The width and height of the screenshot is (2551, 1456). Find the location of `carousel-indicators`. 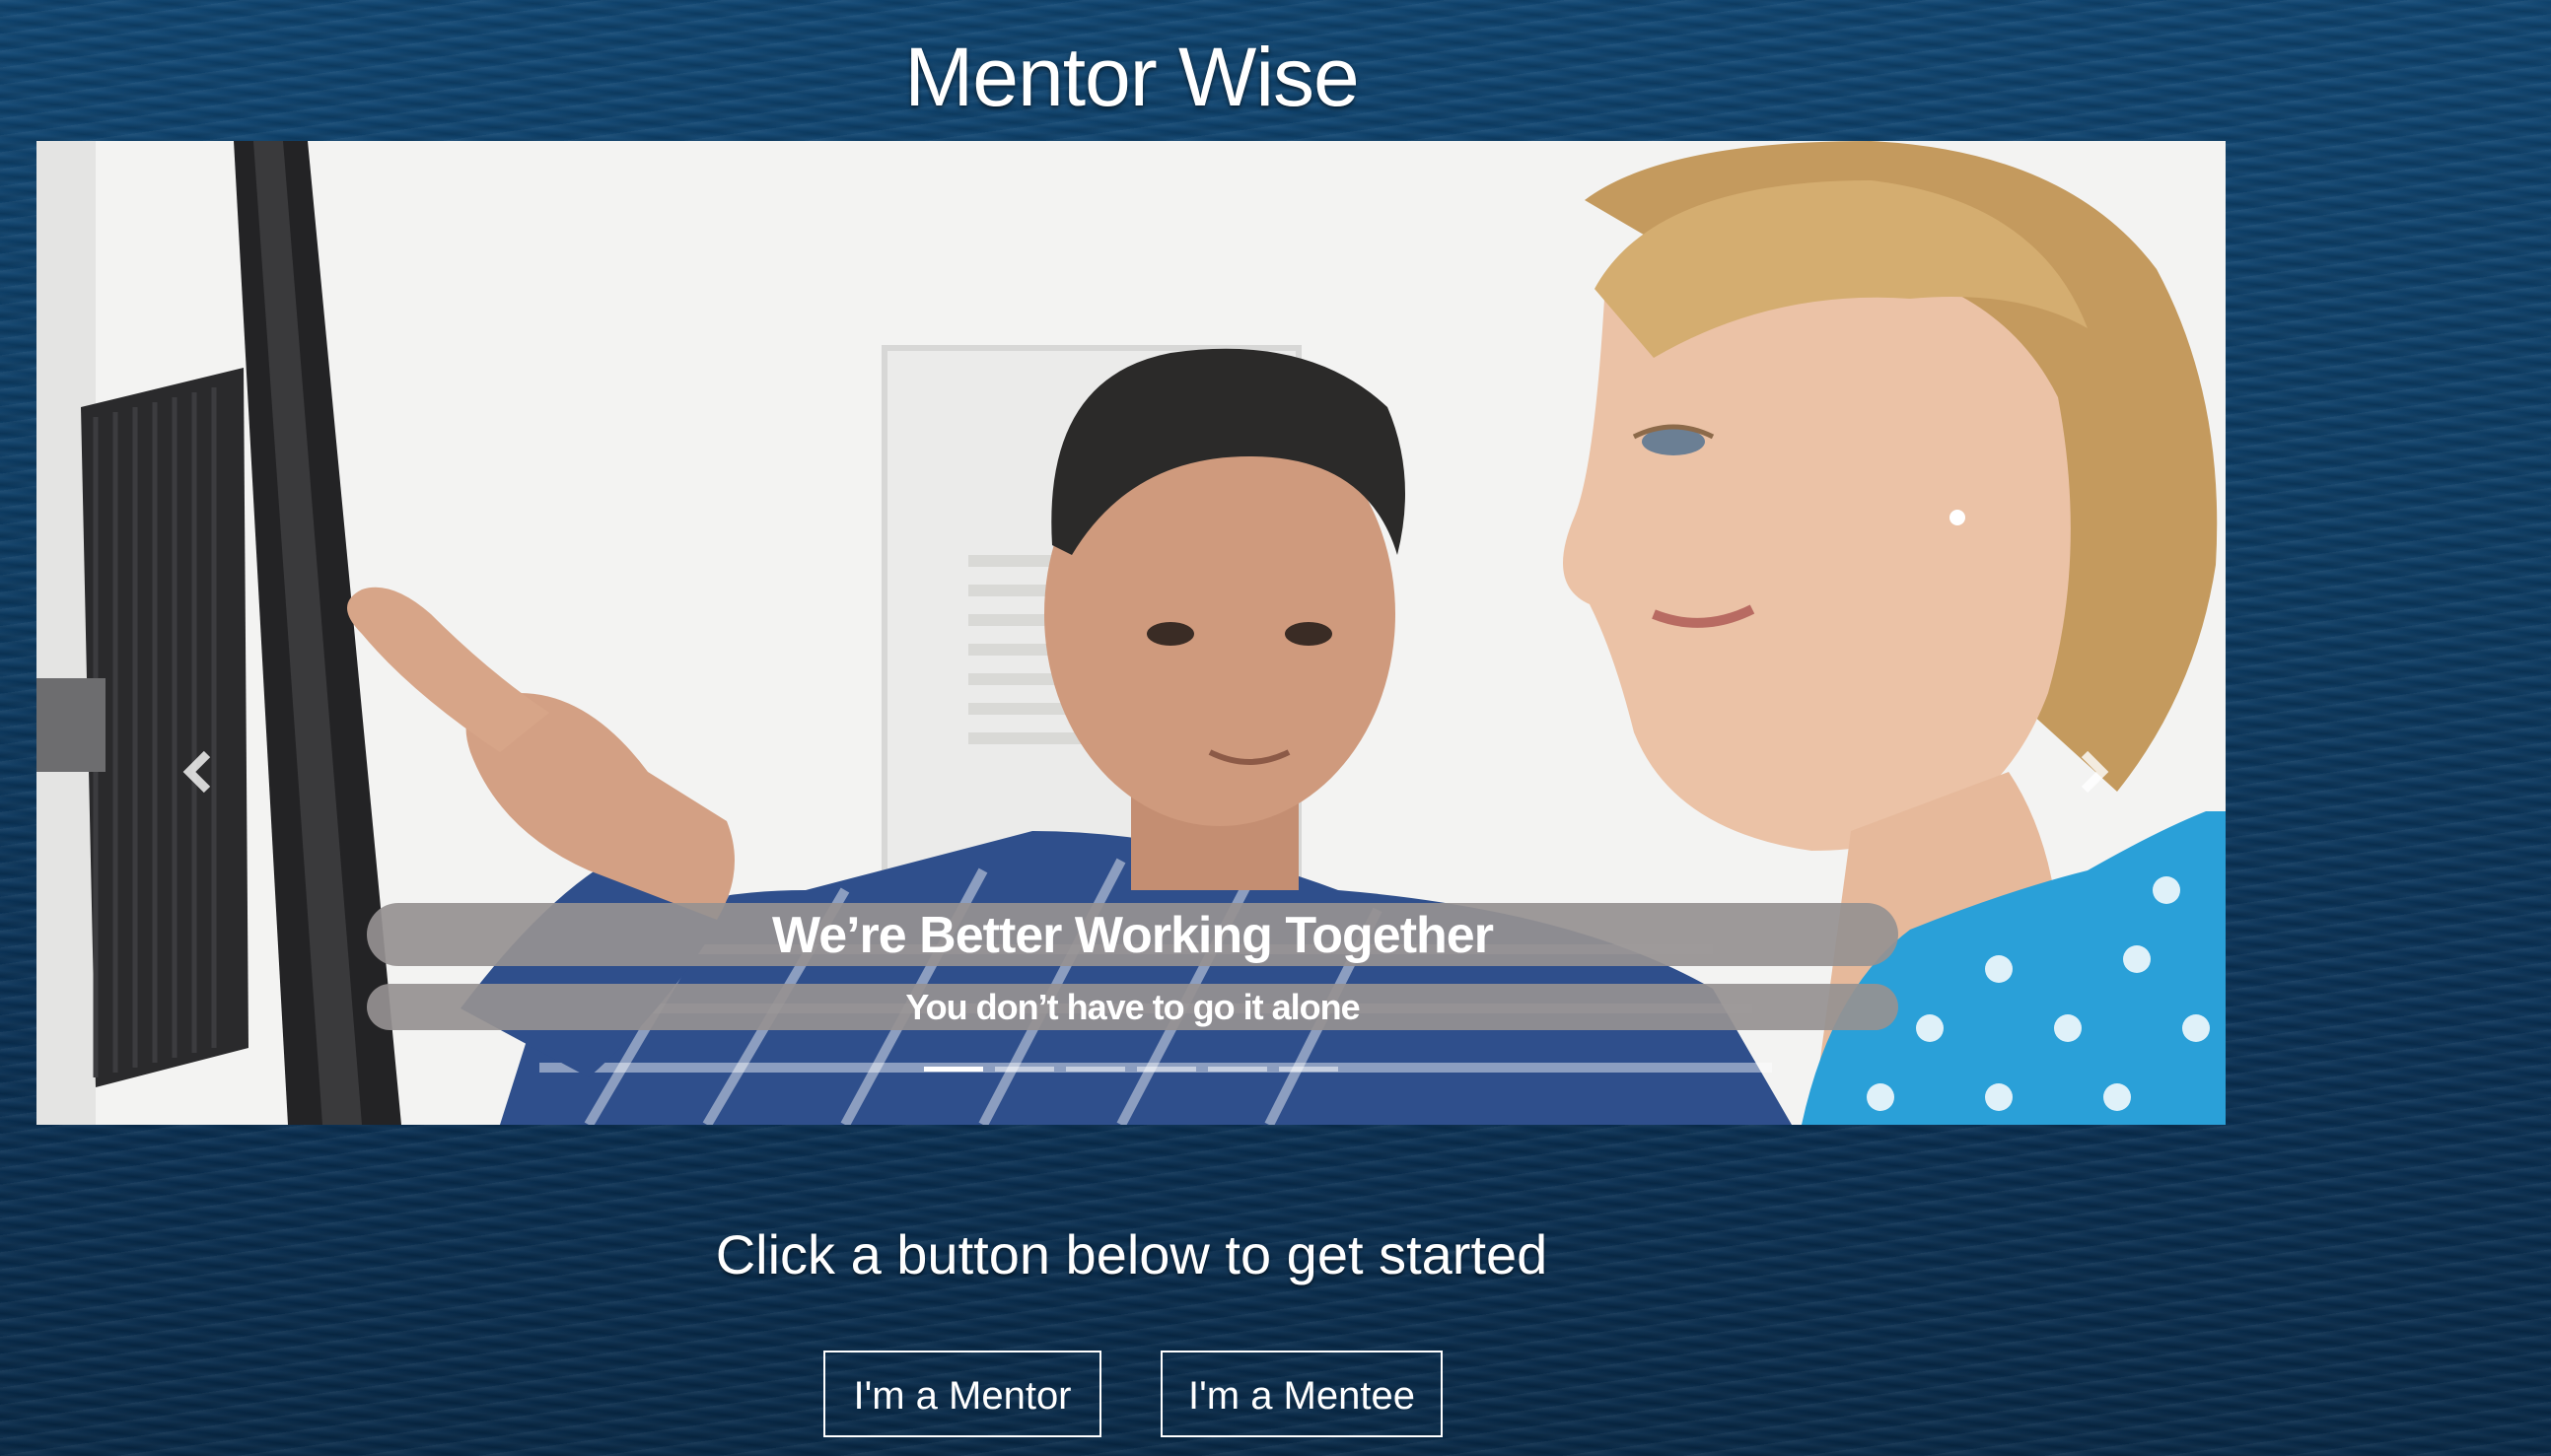

carousel-indicators is located at coordinates (1131, 1069).